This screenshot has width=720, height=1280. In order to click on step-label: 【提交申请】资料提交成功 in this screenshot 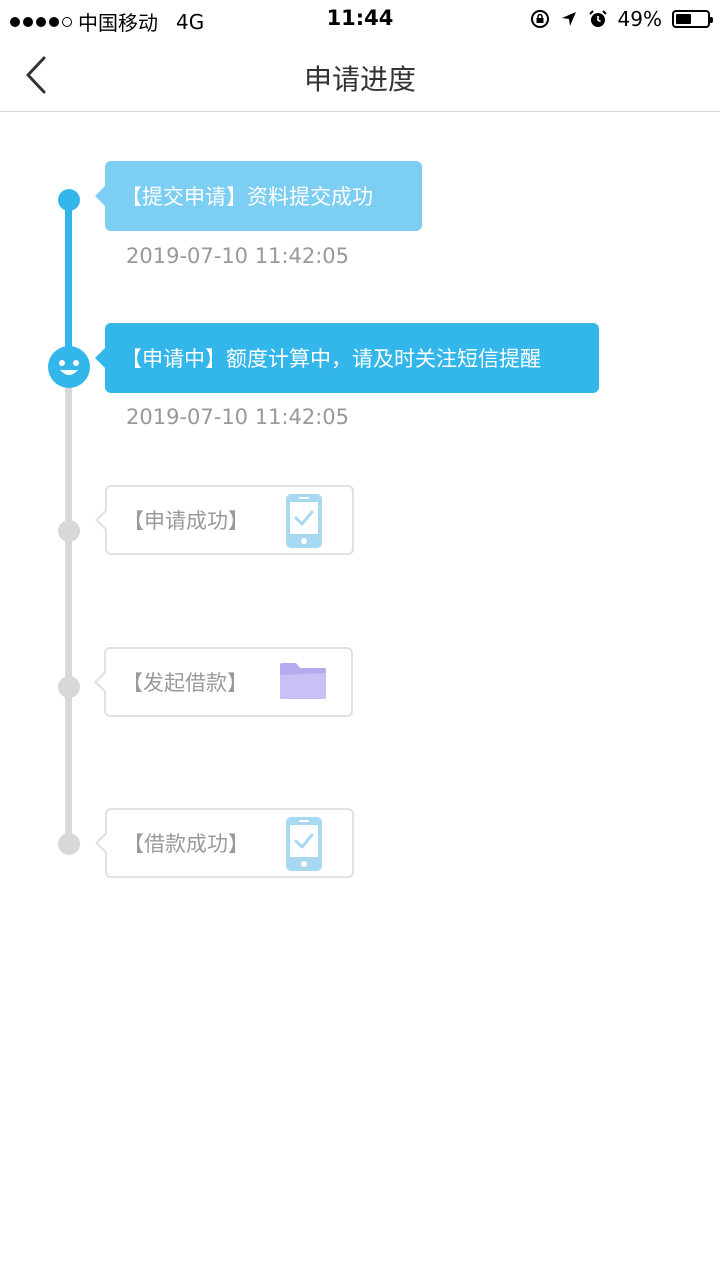, I will do `click(247, 197)`.